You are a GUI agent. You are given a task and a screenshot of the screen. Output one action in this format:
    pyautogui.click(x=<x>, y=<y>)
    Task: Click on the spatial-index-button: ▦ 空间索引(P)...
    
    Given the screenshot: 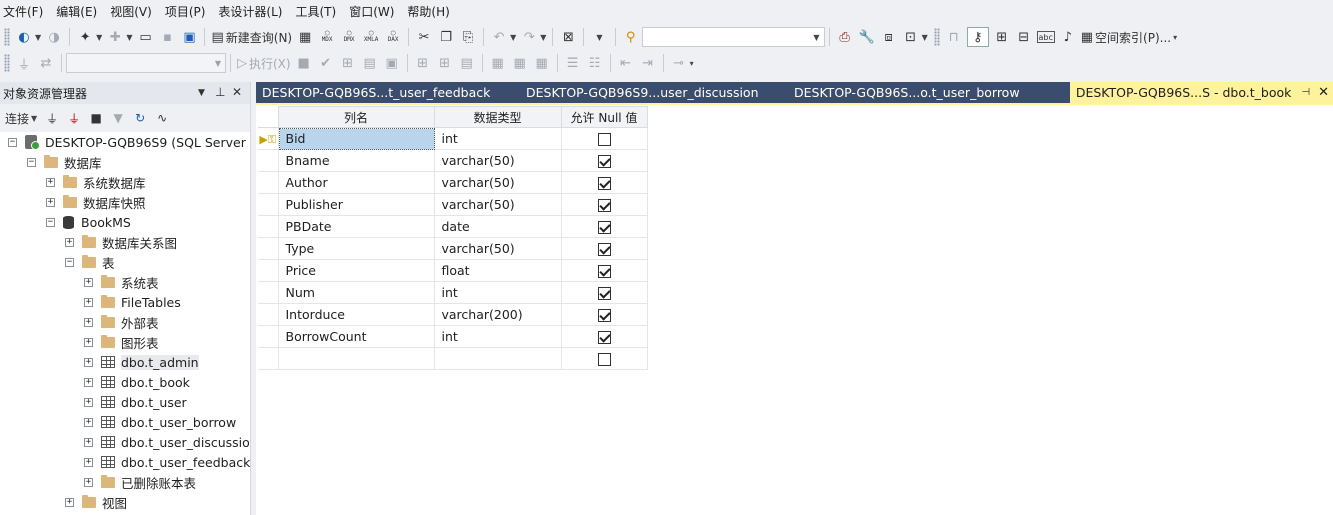 What is the action you would take?
    pyautogui.click(x=1126, y=37)
    